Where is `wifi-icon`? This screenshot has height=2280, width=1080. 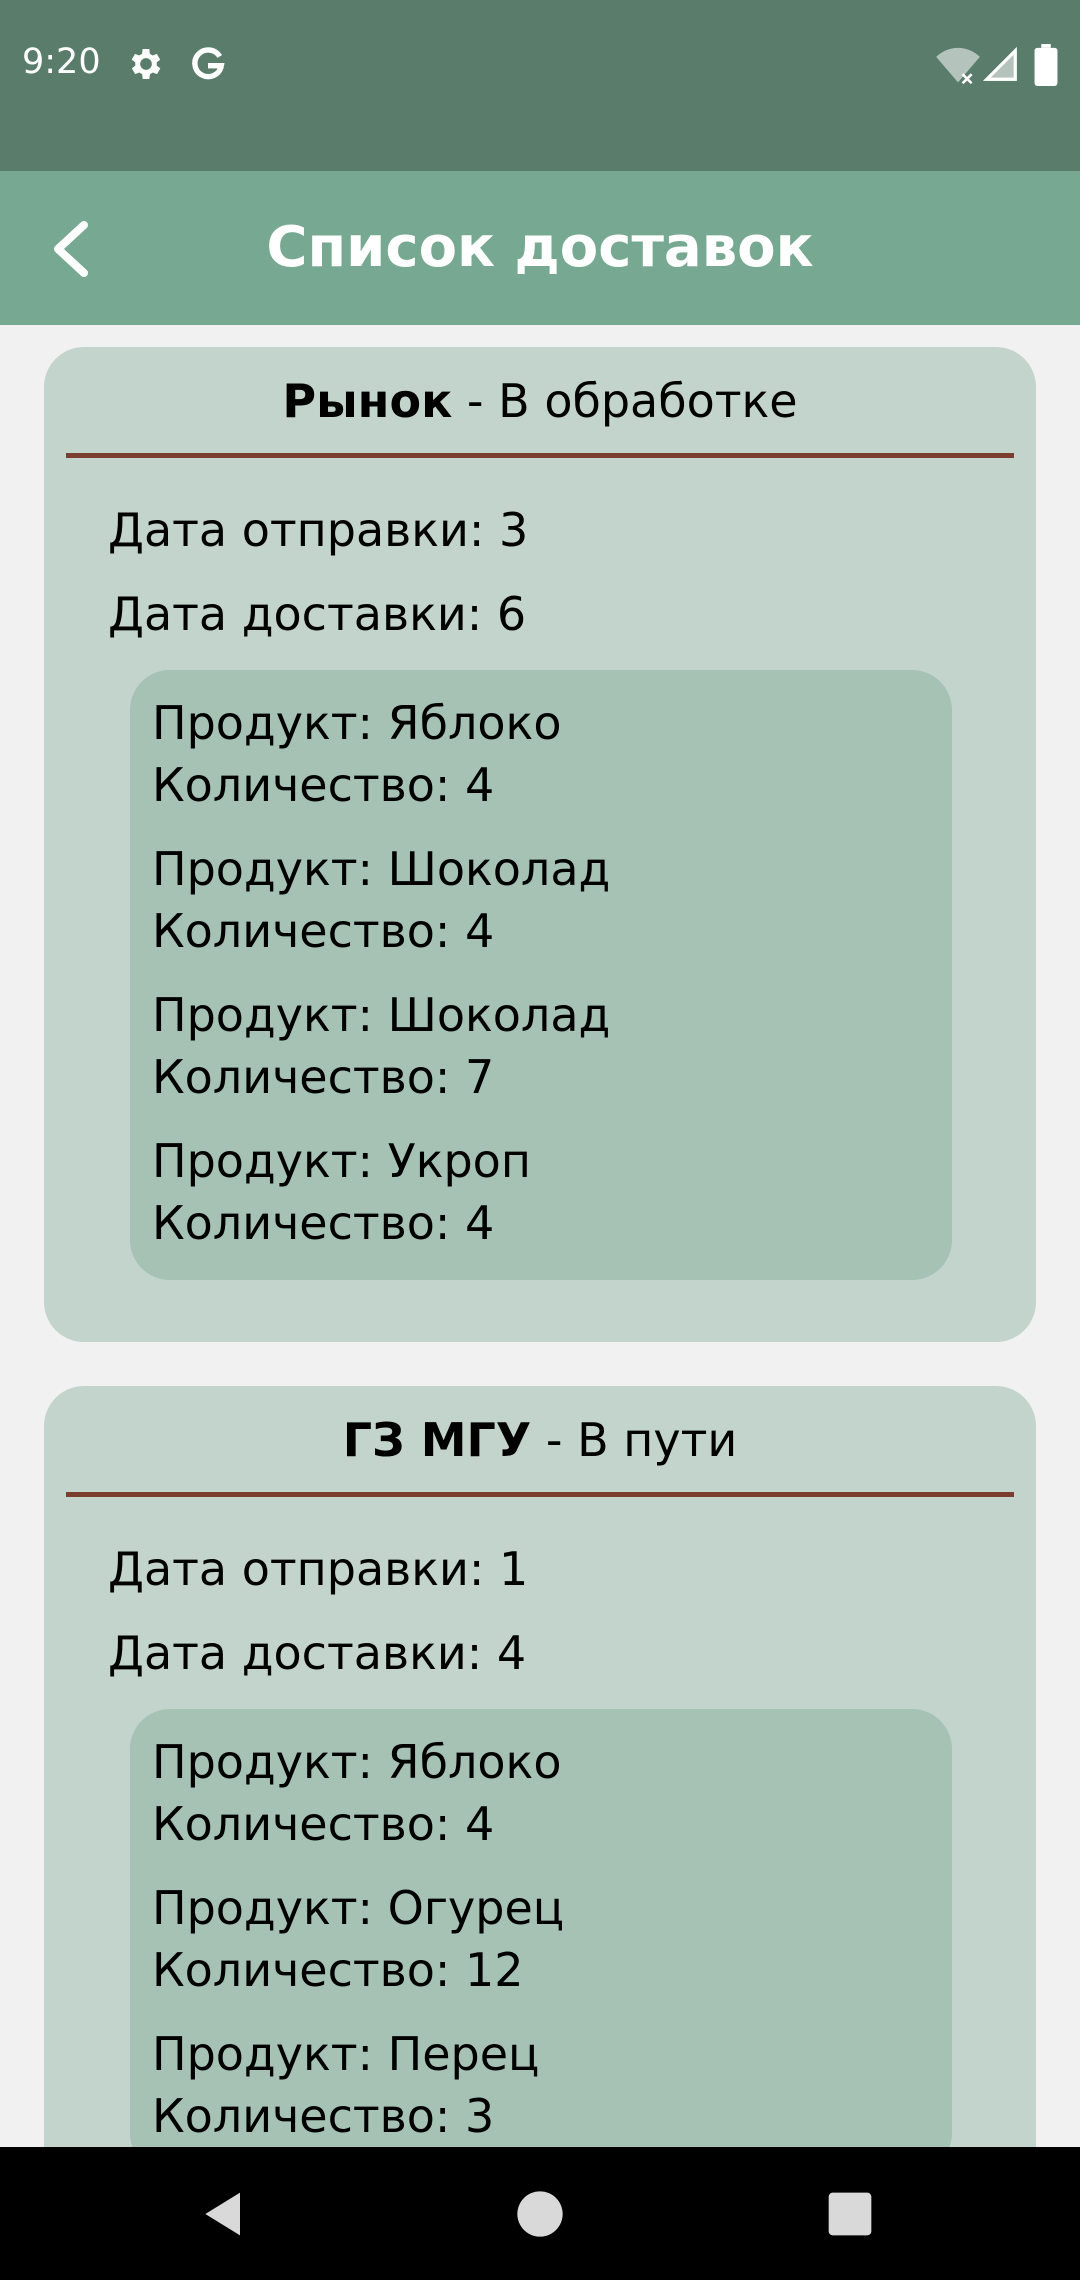 wifi-icon is located at coordinates (958, 66).